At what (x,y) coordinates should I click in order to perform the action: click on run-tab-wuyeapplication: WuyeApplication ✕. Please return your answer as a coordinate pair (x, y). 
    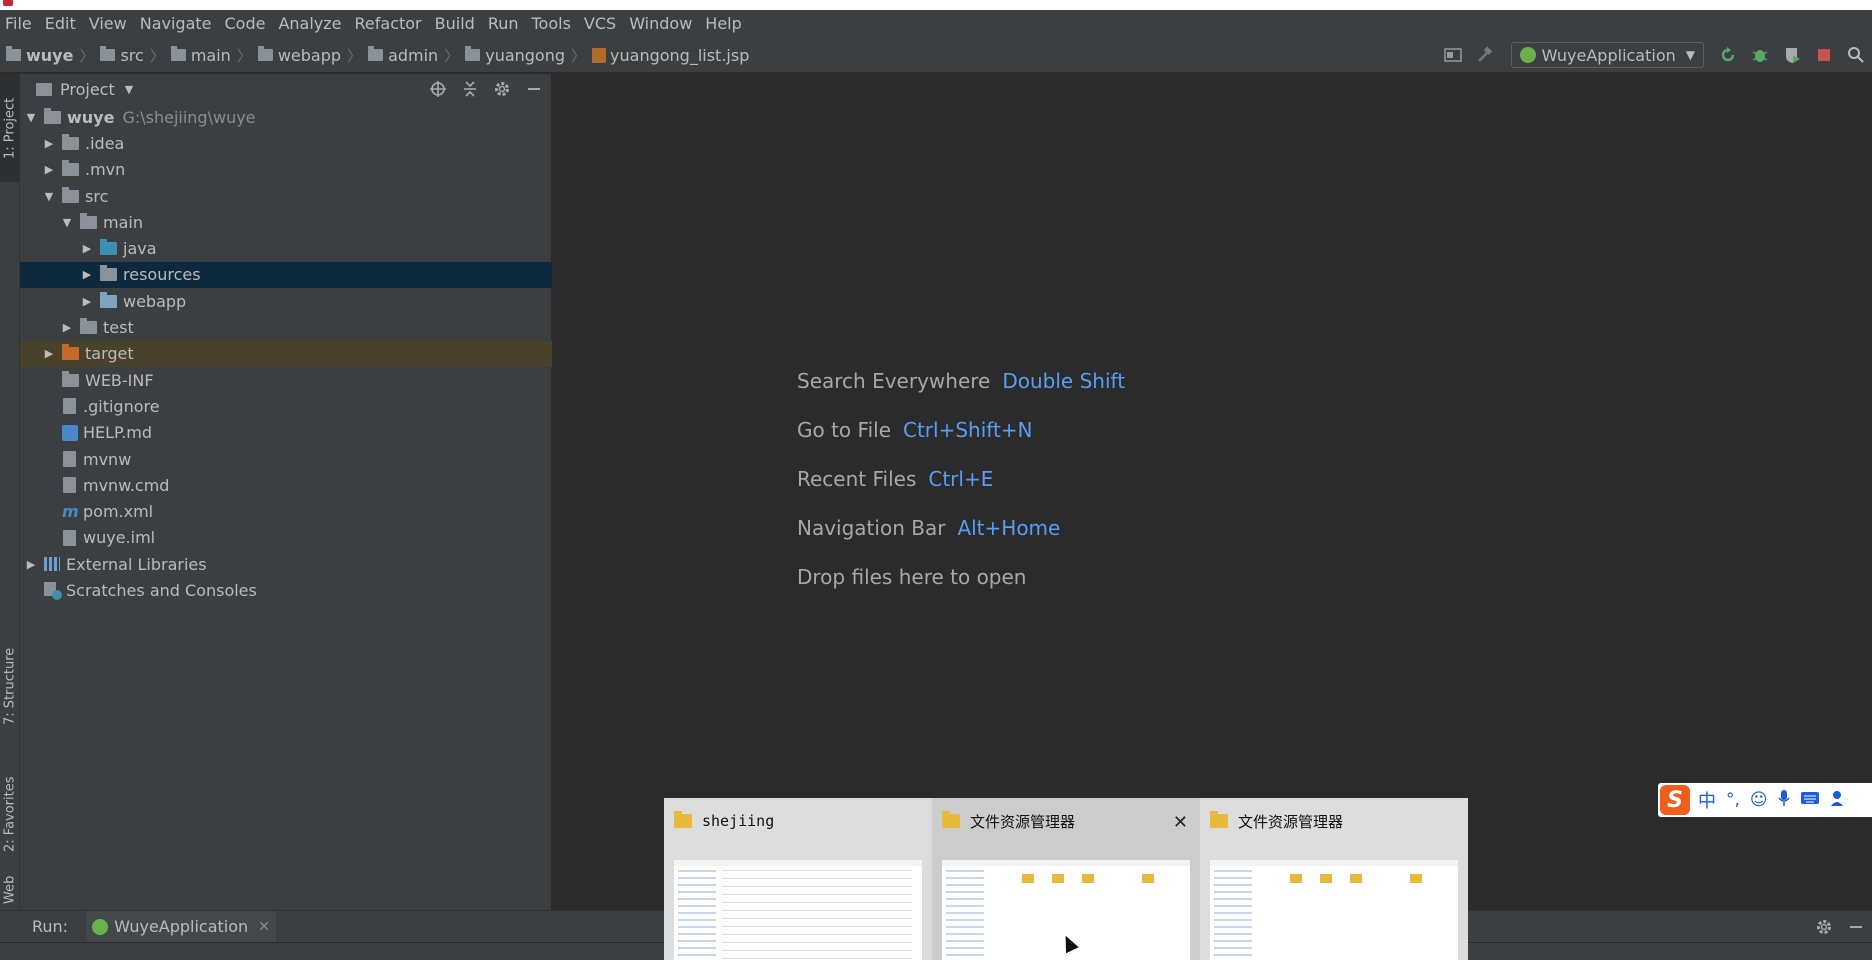
    Looking at the image, I should click on (181, 926).